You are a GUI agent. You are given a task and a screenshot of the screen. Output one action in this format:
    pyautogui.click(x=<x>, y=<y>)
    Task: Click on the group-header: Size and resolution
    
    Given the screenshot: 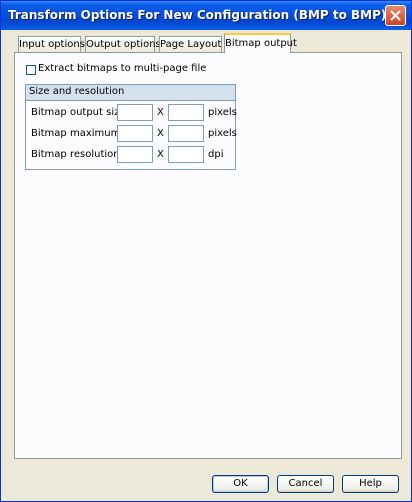 What is the action you would take?
    pyautogui.click(x=130, y=93)
    